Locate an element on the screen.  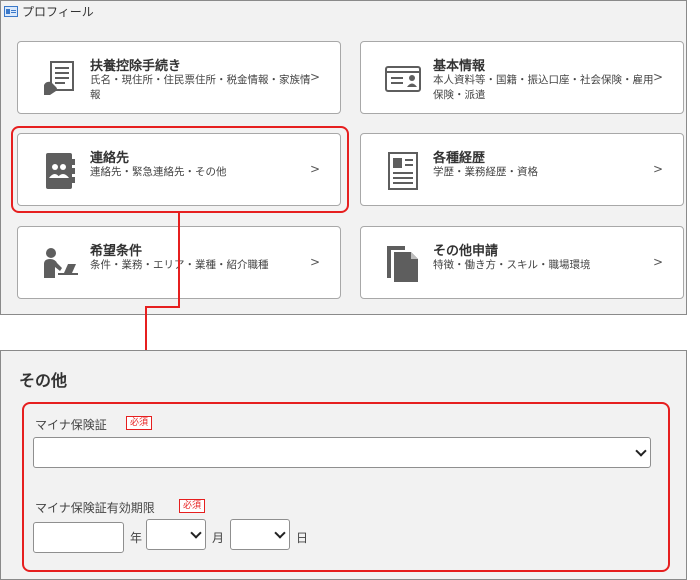
year-unit: 年 is located at coordinates (136, 538).